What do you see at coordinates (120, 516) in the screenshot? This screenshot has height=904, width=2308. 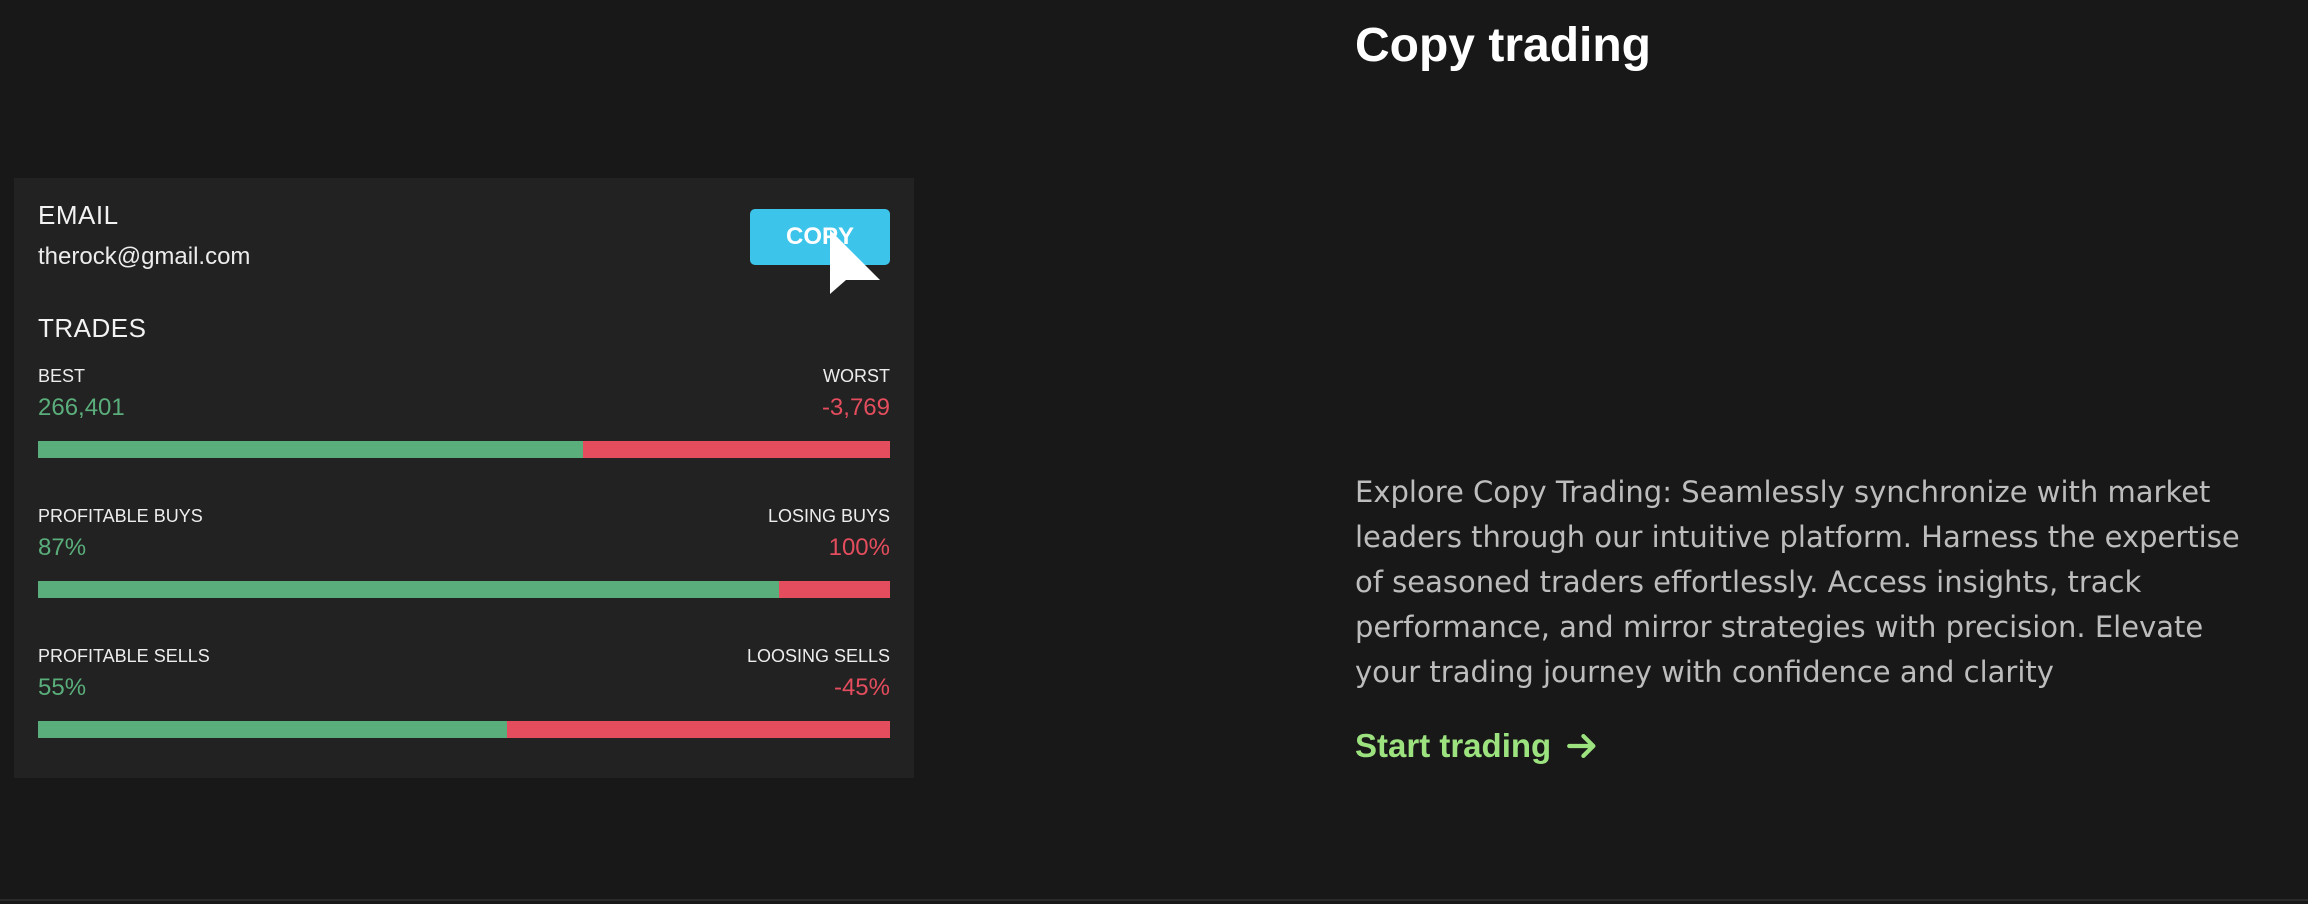 I see `metric-left-label: PROFITABLE BUYS` at bounding box center [120, 516].